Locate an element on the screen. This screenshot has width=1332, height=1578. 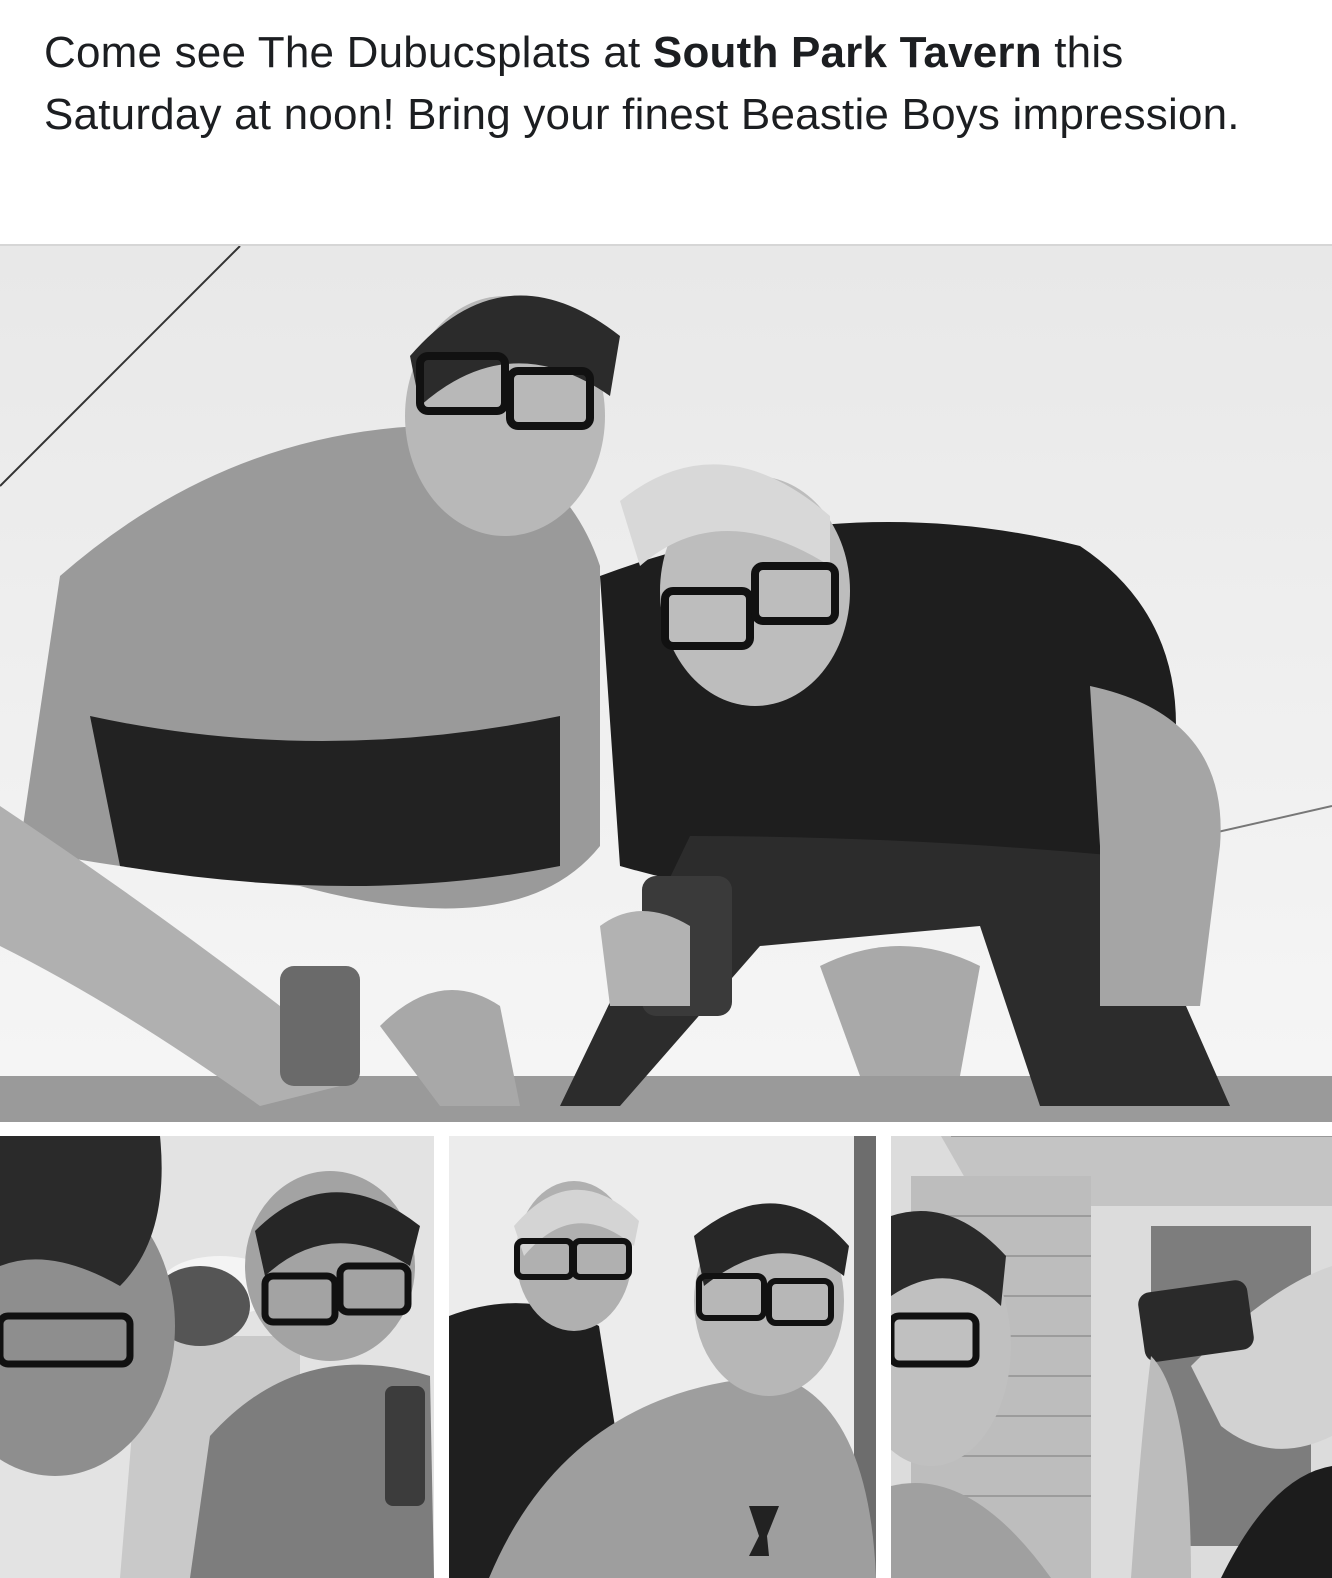
photo-selfie-two-men-icon is located at coordinates (217, 1357).